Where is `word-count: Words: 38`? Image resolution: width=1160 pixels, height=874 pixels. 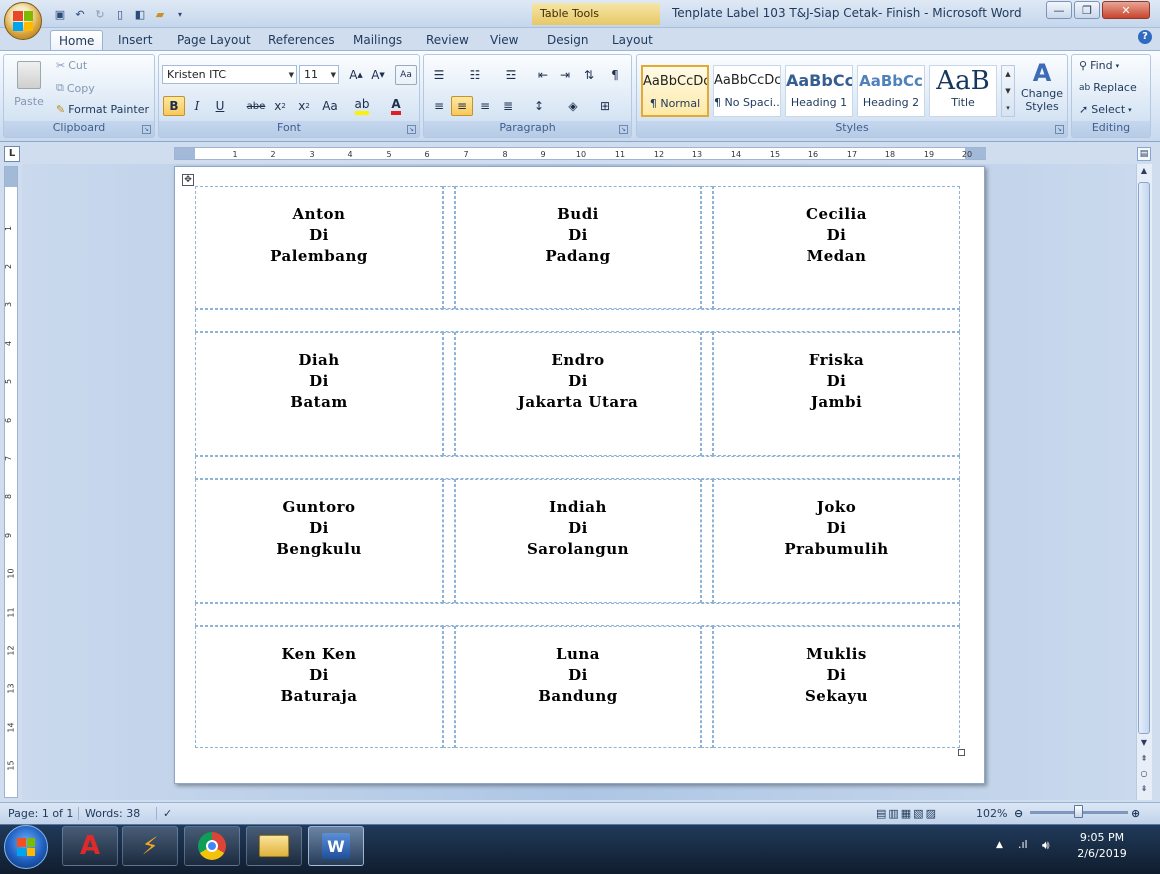
word-count: Words: 38 is located at coordinates (109, 813).